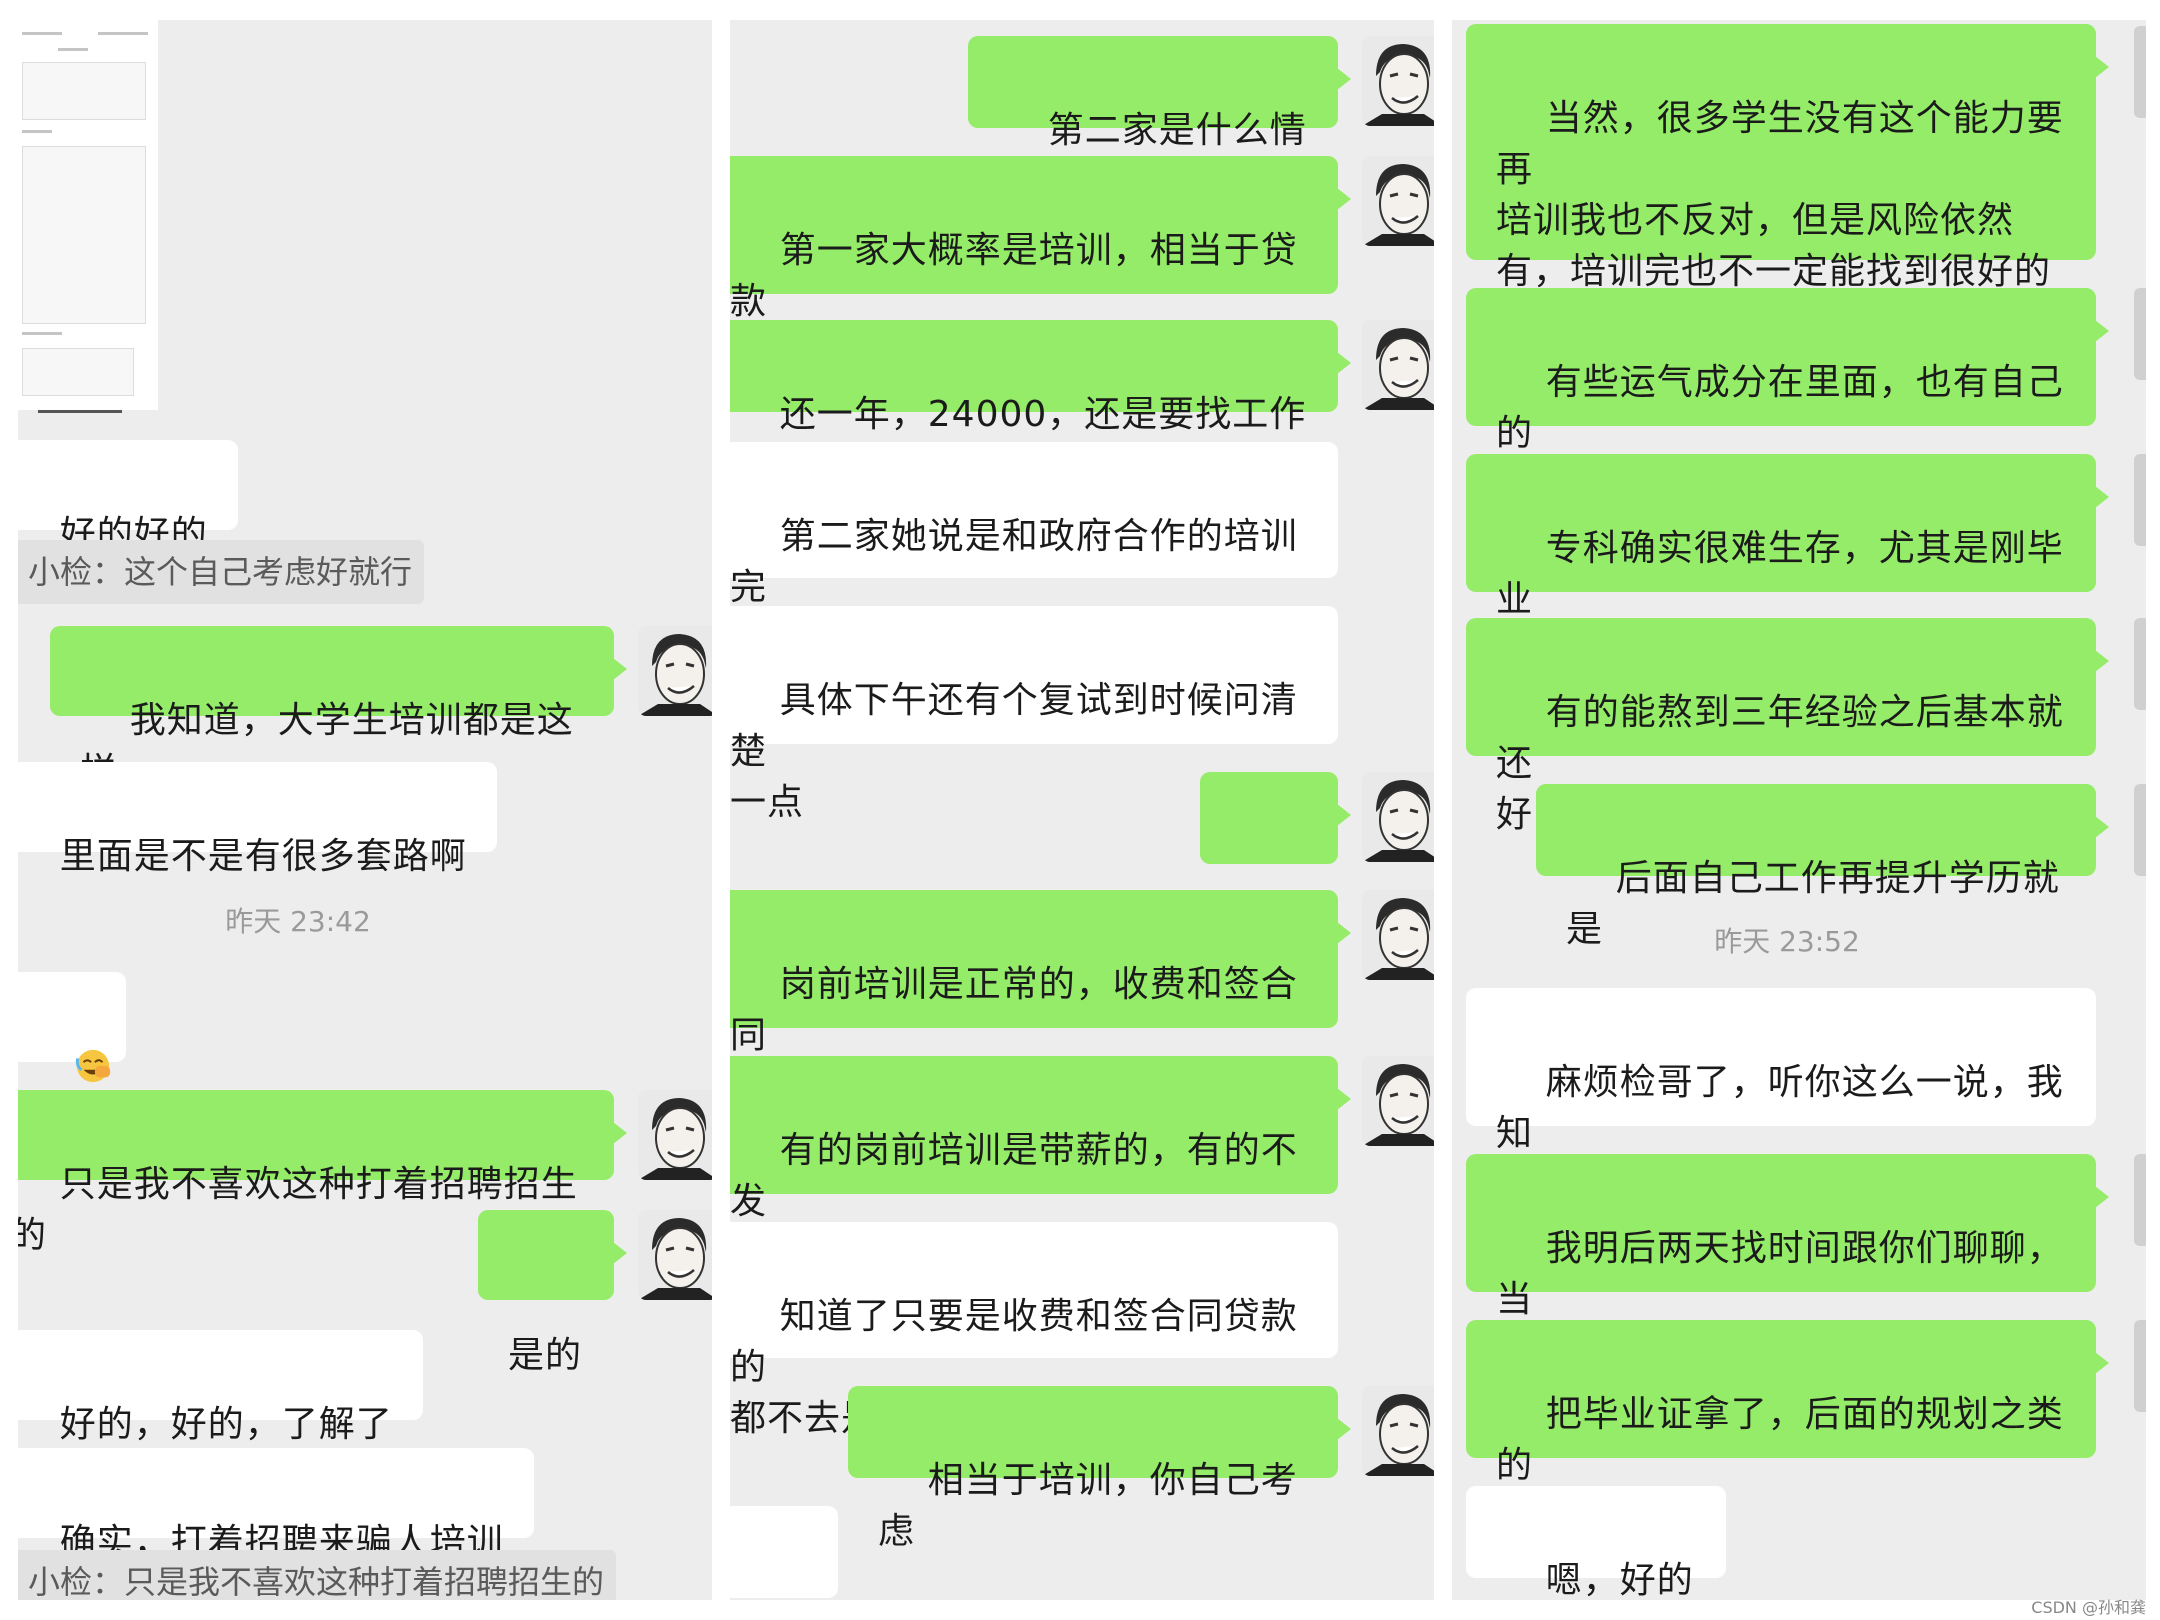  What do you see at coordinates (1822, 867) in the screenshot?
I see `message-bubble-self: 后面自己工作再提升学历就是` at bounding box center [1822, 867].